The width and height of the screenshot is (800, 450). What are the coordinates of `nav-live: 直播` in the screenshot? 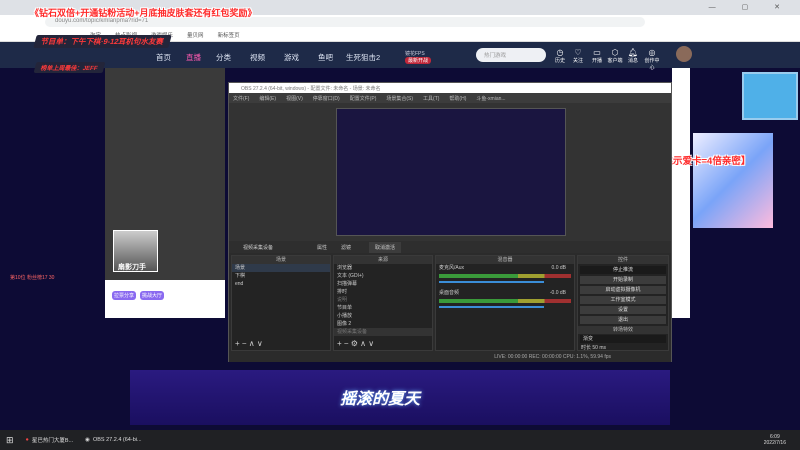 It's located at (193, 57).